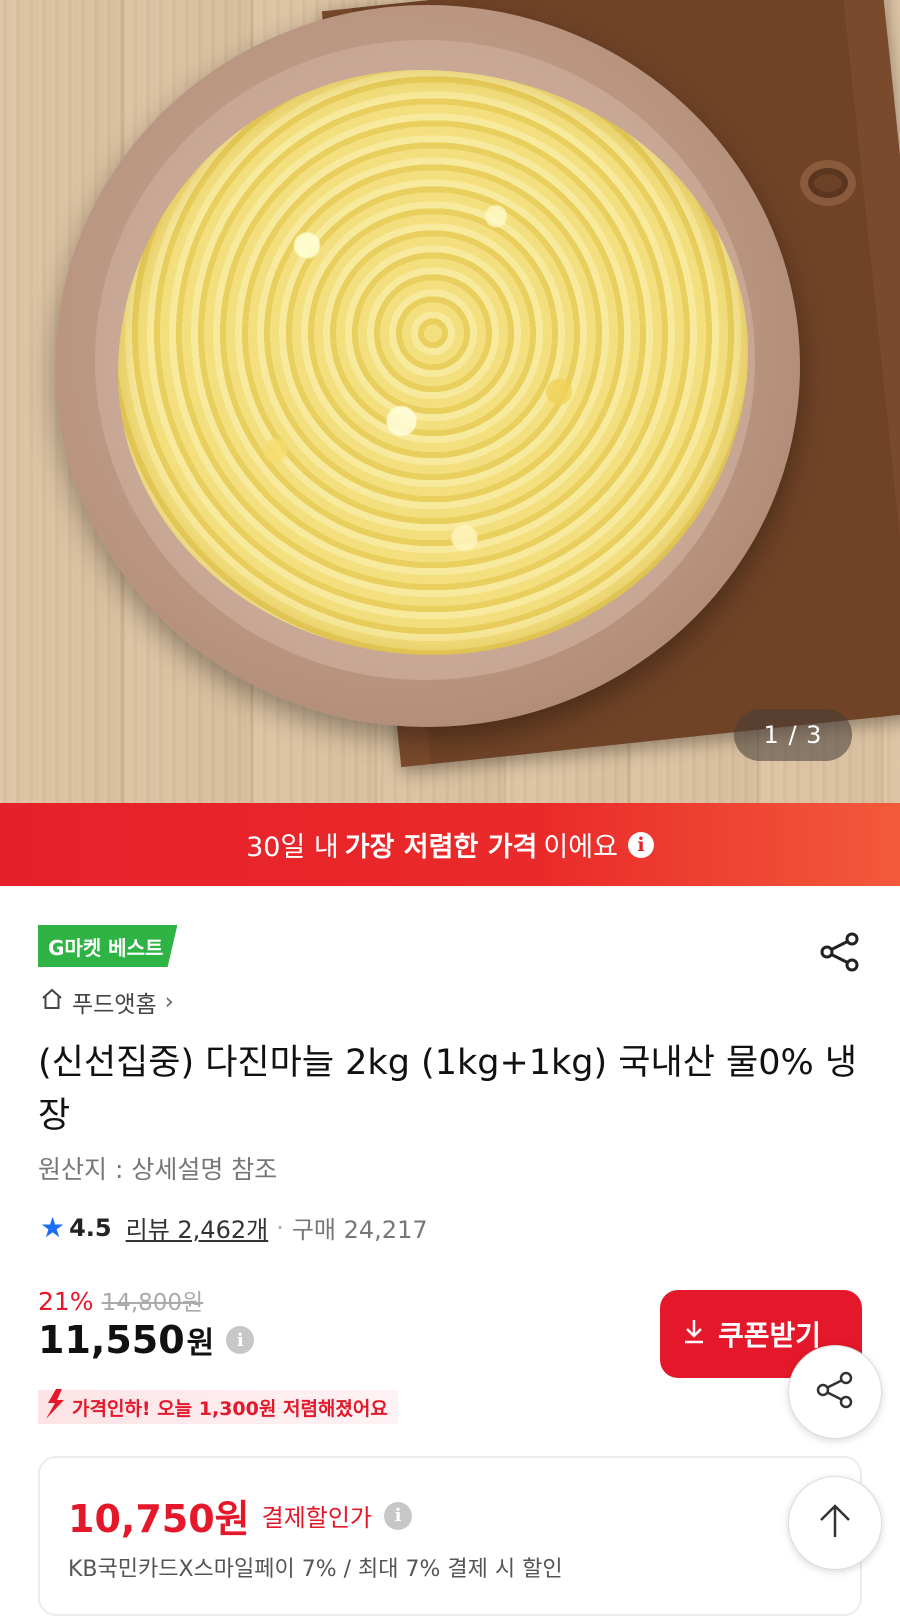 The height and width of the screenshot is (1616, 900). I want to click on sale-price: 11,550 원 i, so click(146, 1340).